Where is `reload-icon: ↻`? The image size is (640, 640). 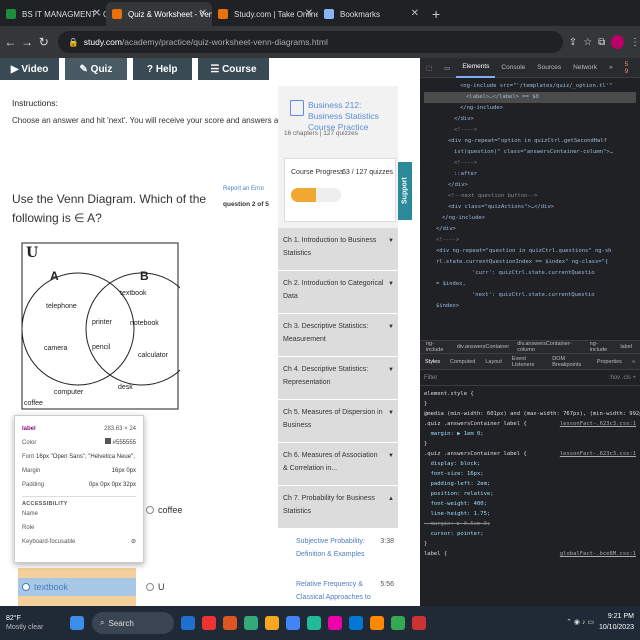
reload-icon: ↻ is located at coordinates (43, 42).